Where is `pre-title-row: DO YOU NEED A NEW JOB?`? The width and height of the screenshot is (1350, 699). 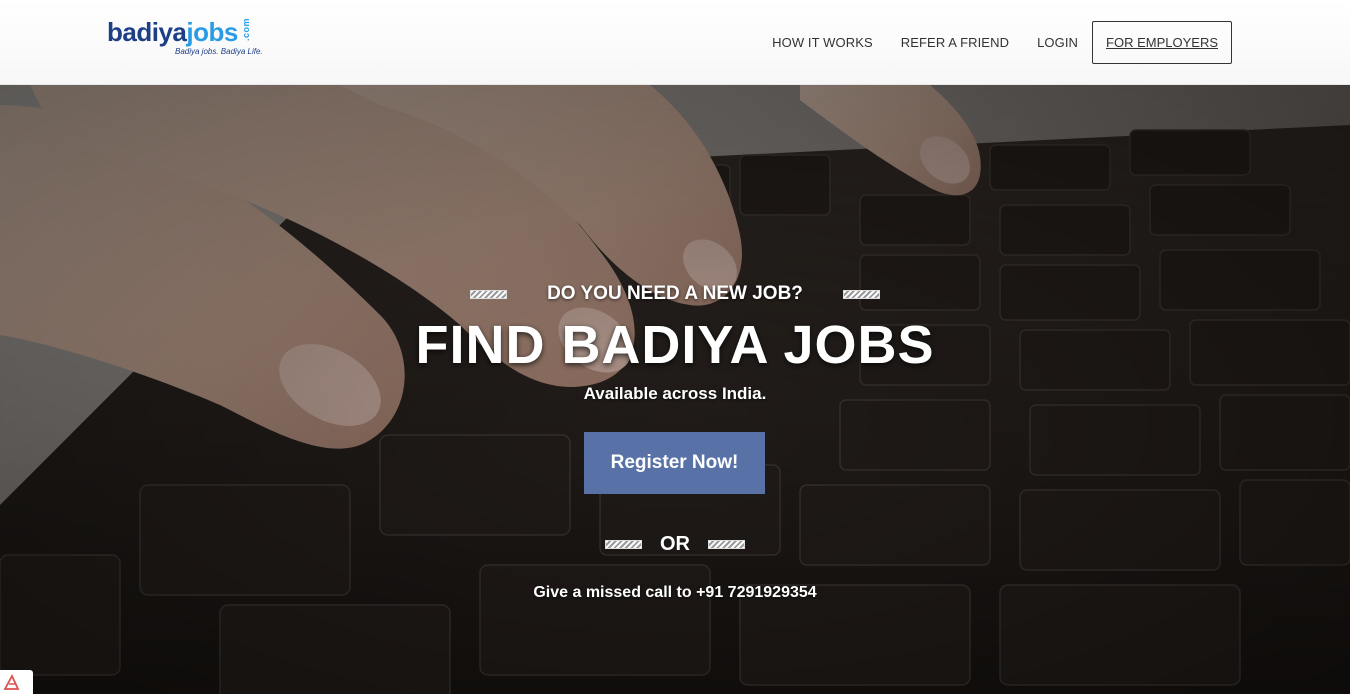 pre-title-row: DO YOU NEED A NEW JOB? is located at coordinates (675, 294).